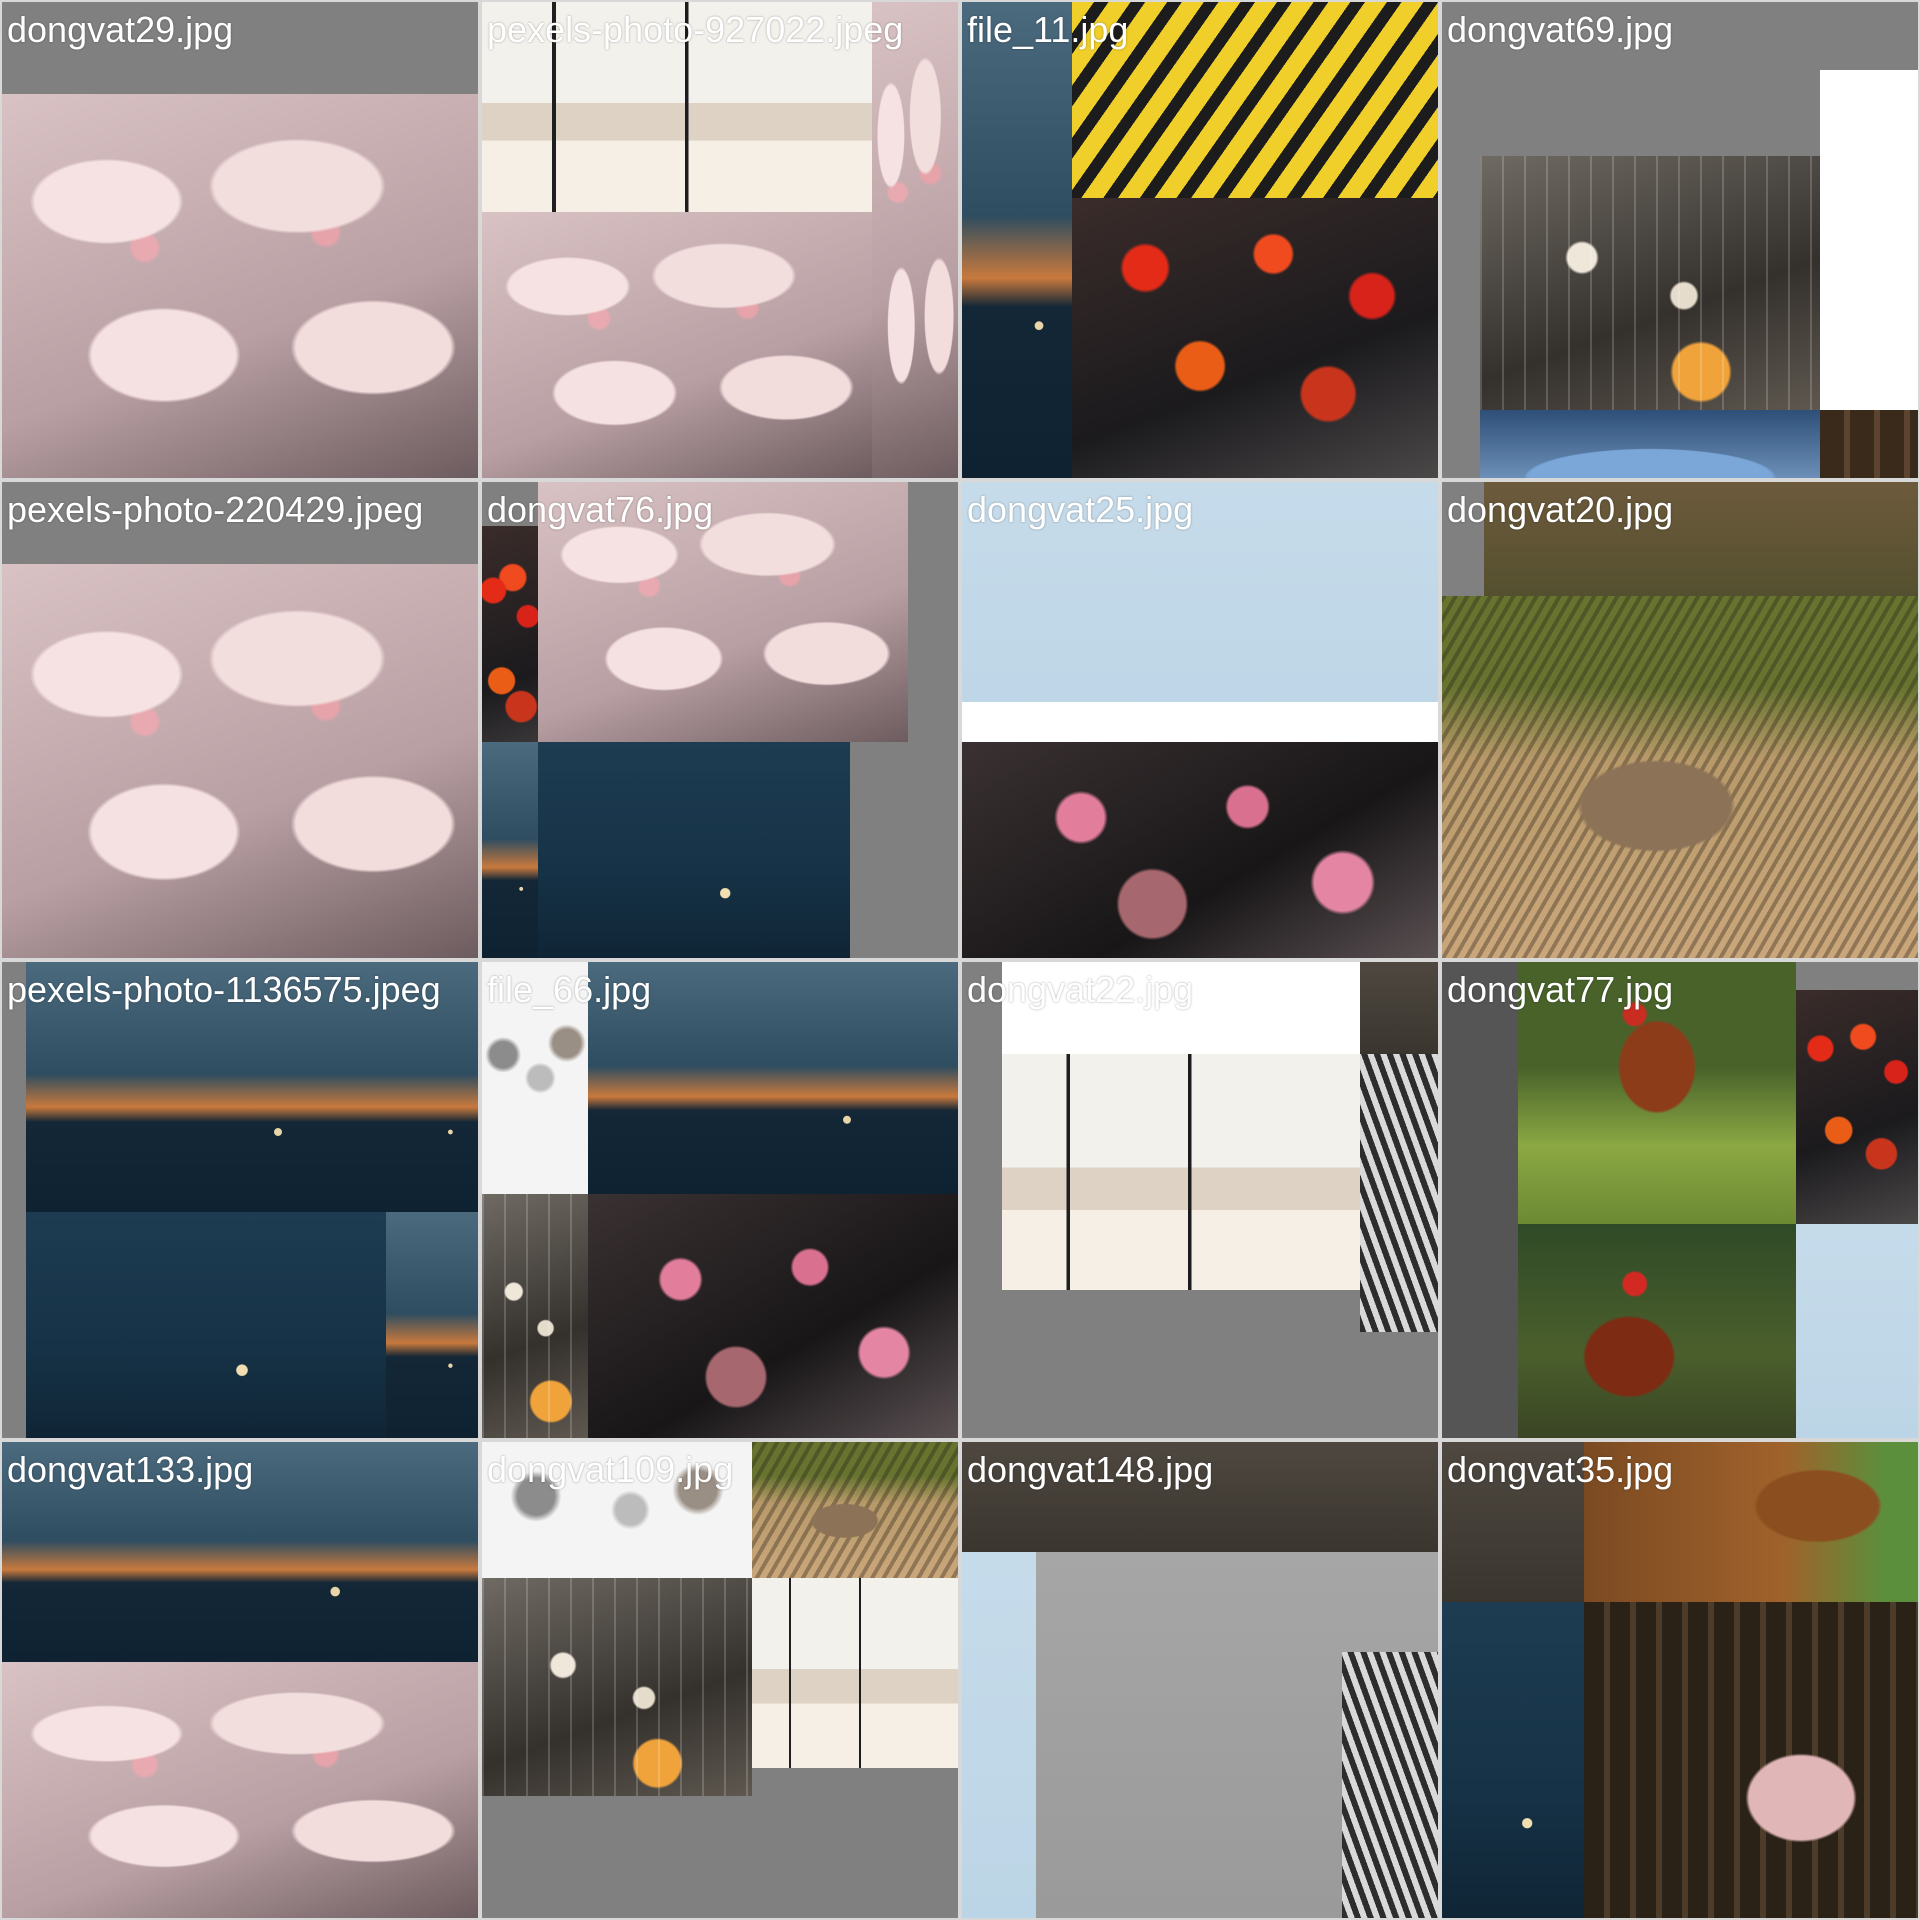  I want to click on feathers-photo, so click(1399, 1193).